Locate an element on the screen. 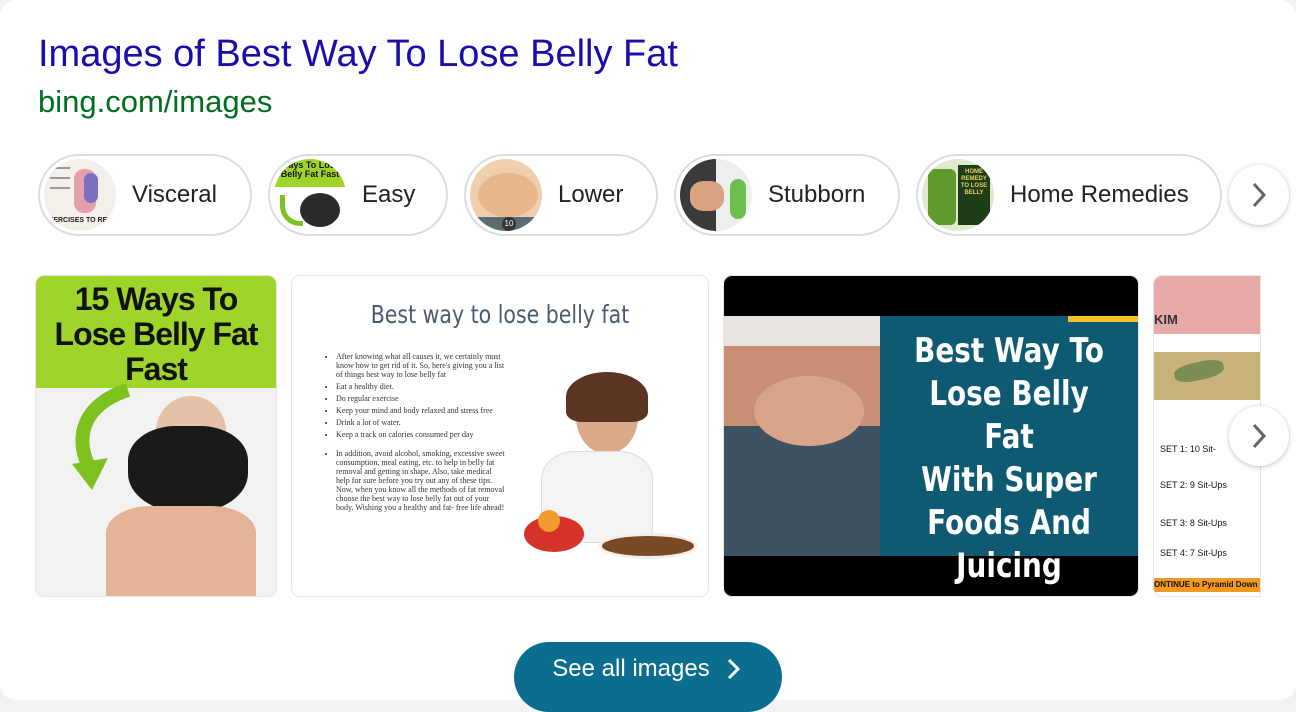 The image size is (1296, 712). chip-lower: 10 Lower is located at coordinates (561, 195).